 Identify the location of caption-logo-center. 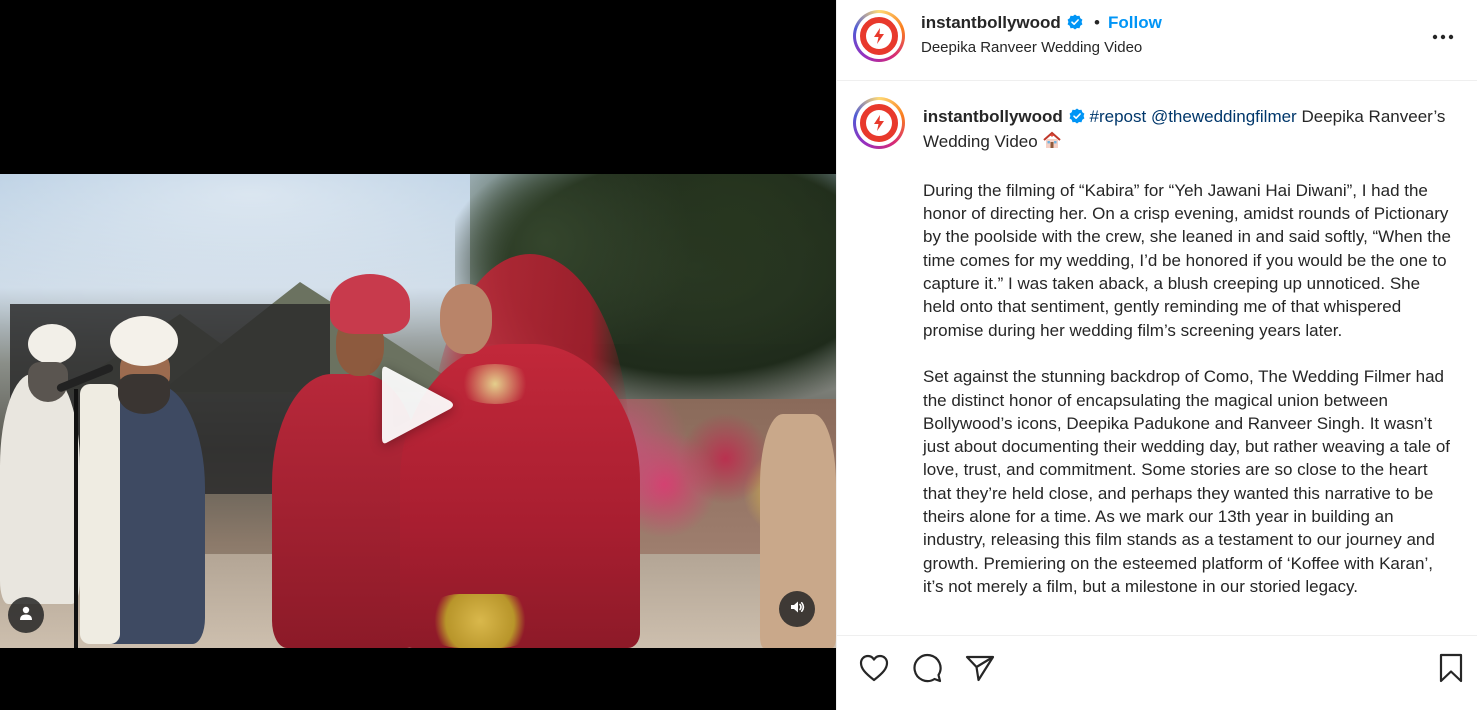
(879, 123).